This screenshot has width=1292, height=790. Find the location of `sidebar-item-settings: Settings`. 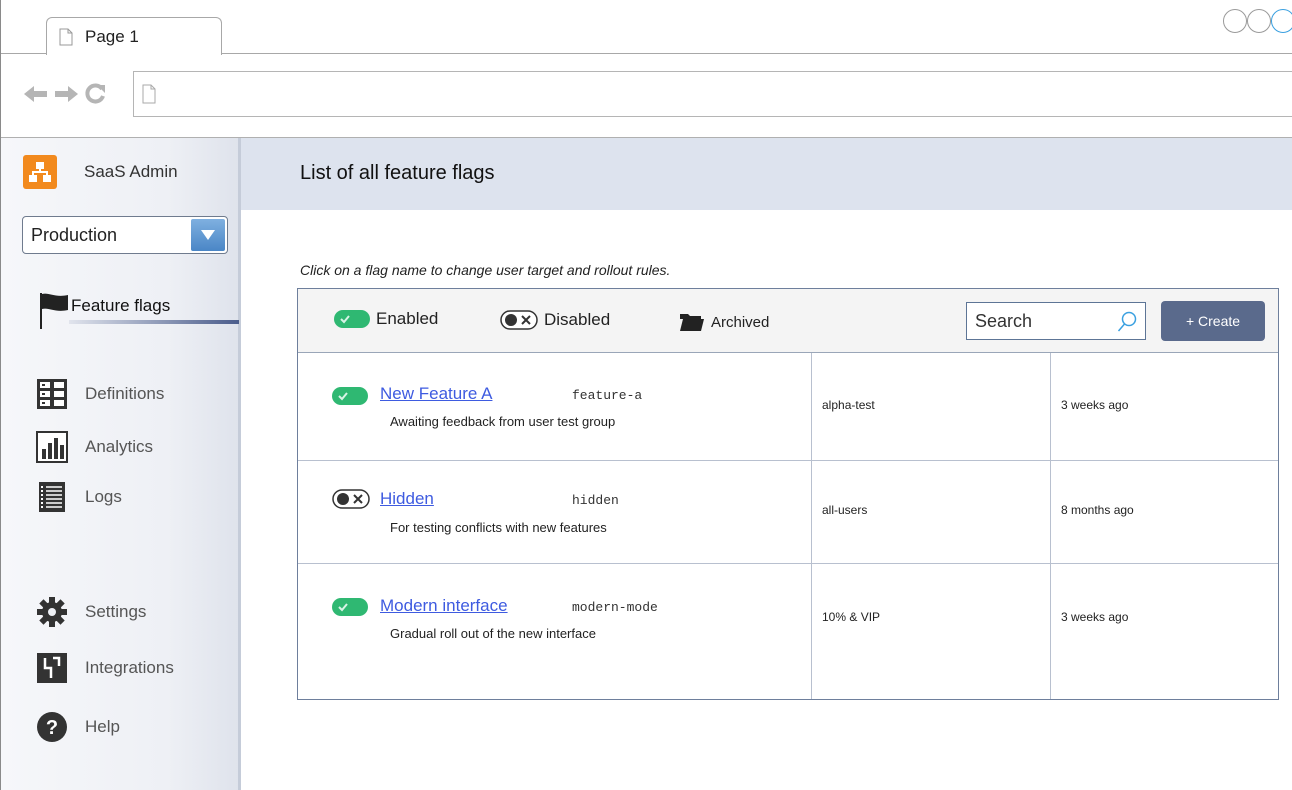

sidebar-item-settings: Settings is located at coordinates (90, 612).